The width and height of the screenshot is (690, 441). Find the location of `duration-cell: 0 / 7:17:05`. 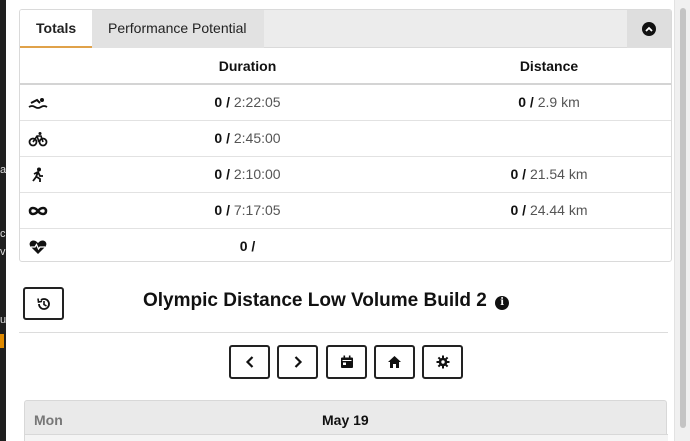

duration-cell: 0 / 7:17:05 is located at coordinates (247, 210).